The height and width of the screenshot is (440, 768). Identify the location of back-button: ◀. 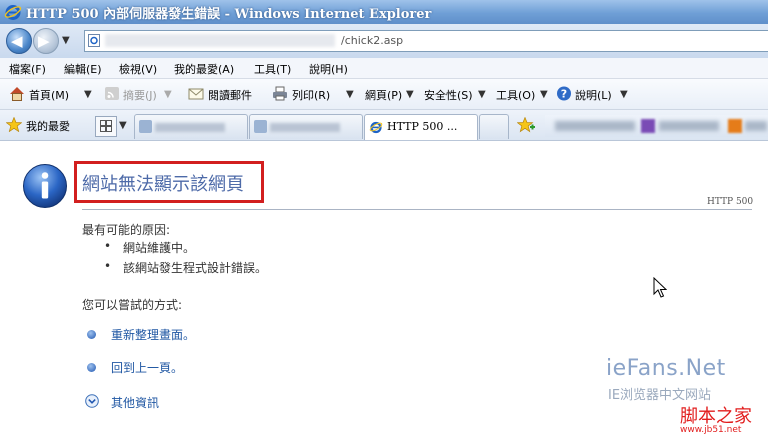
(19, 41).